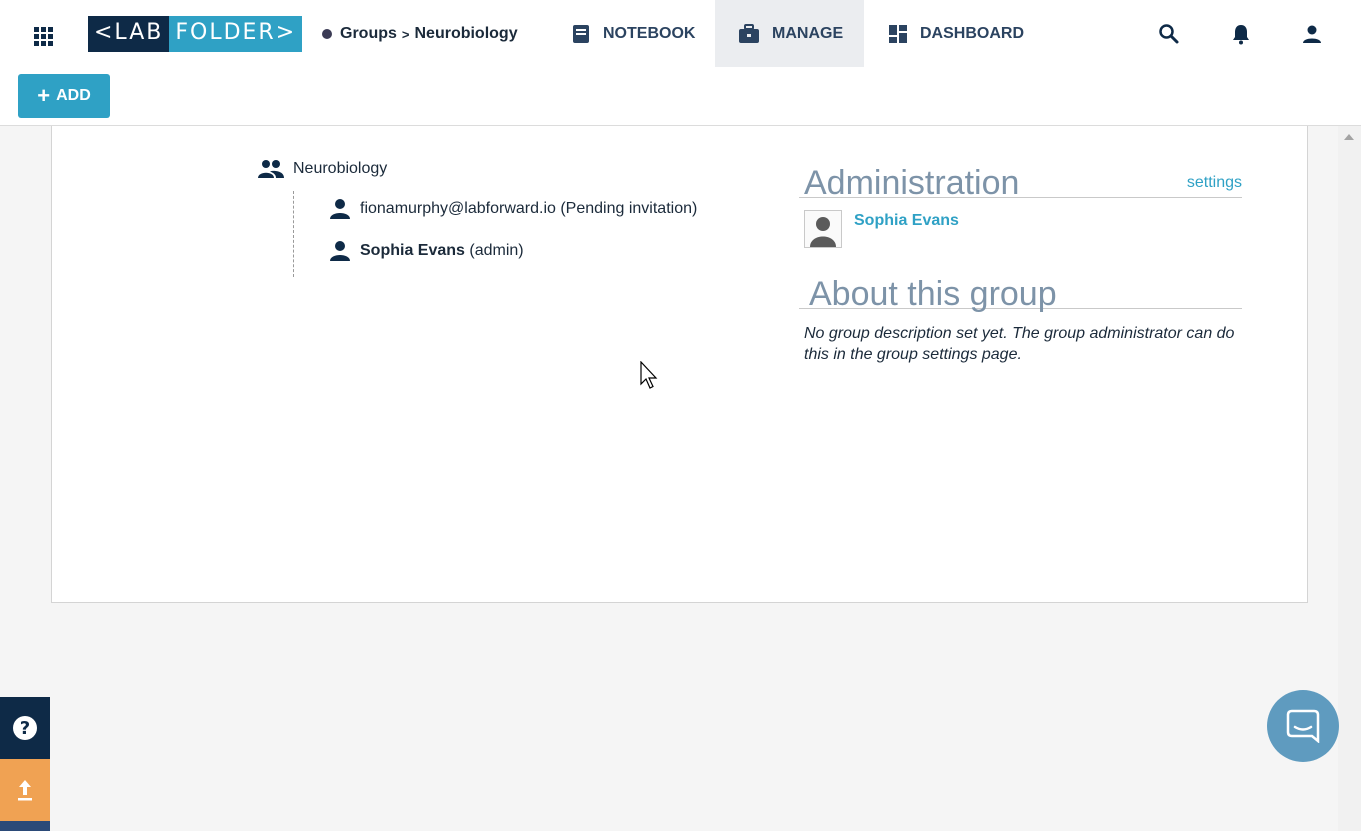 This screenshot has height=831, width=1361. I want to click on tab-notebook-label: NOTEBOOK, so click(649, 33).